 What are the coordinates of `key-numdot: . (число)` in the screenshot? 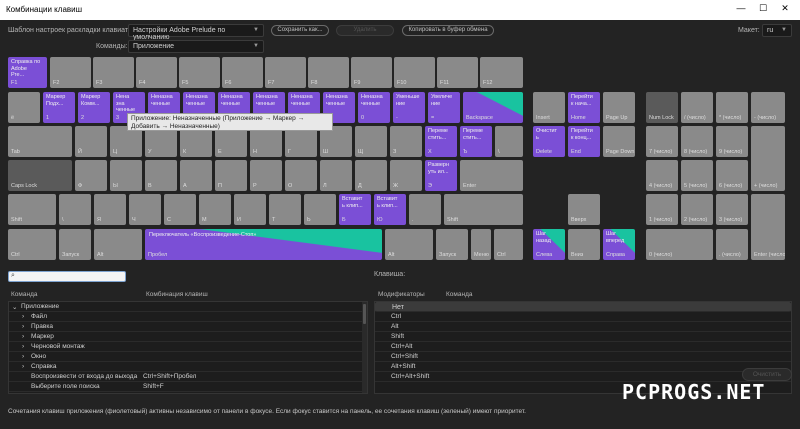 It's located at (732, 244).